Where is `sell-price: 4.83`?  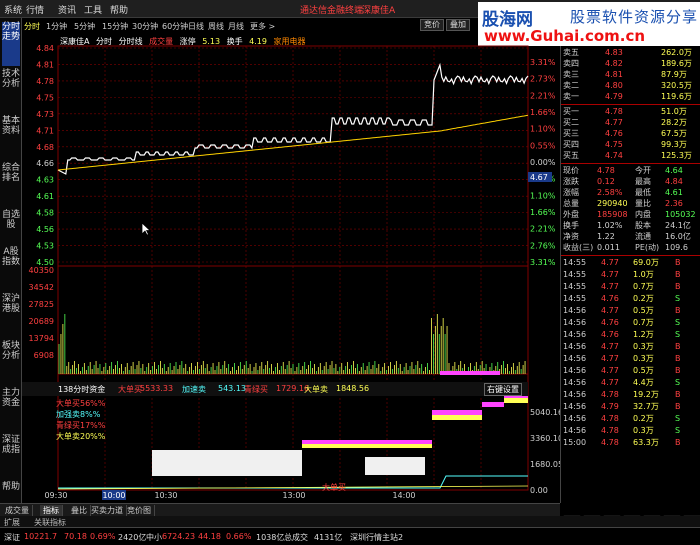 sell-price: 4.83 is located at coordinates (614, 52).